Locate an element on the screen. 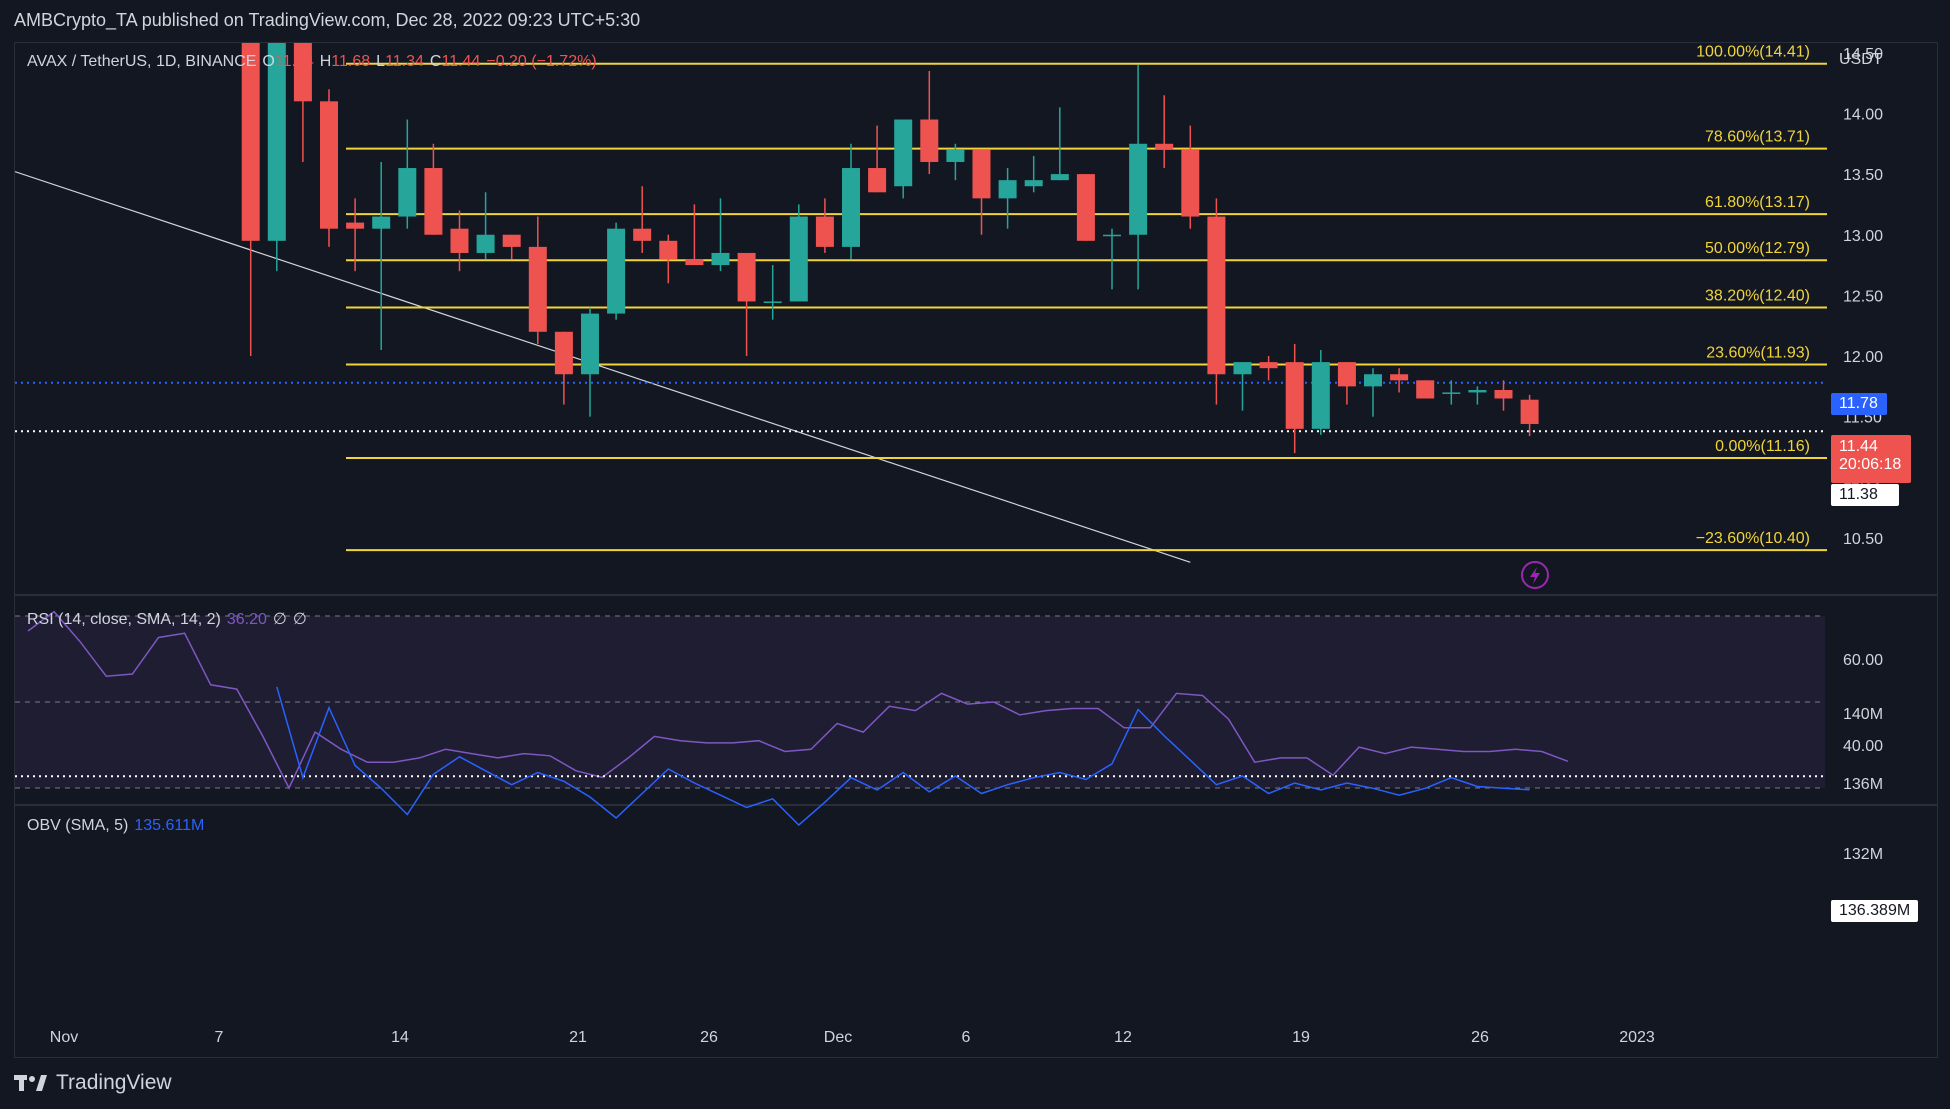 Image resolution: width=1950 pixels, height=1109 pixels. legend-h-value: 11.68 is located at coordinates (351, 61).